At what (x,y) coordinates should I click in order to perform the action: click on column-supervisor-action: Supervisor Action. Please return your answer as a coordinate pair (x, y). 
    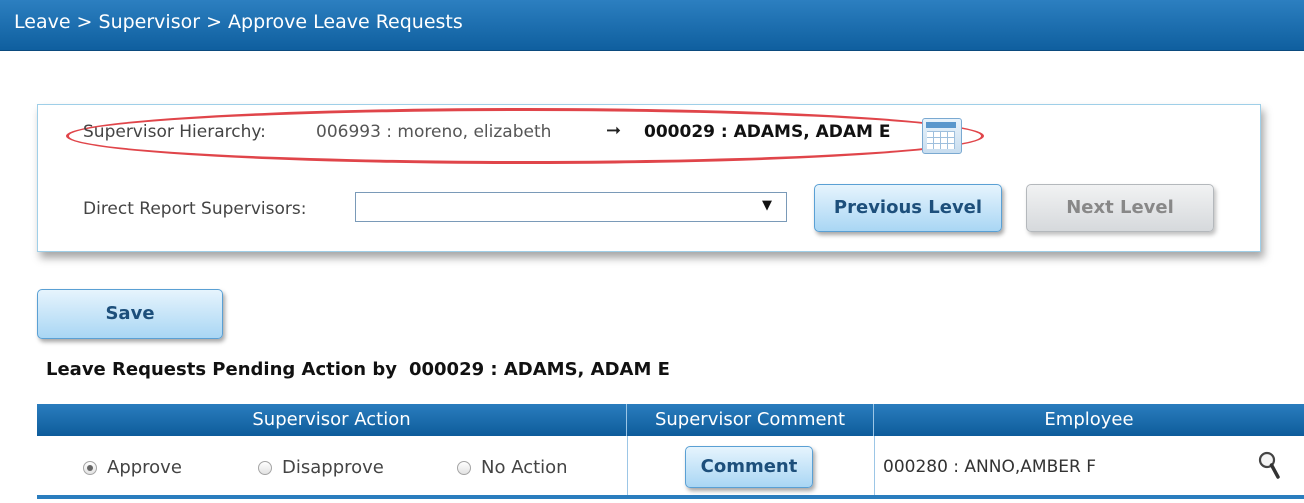
    Looking at the image, I should click on (332, 420).